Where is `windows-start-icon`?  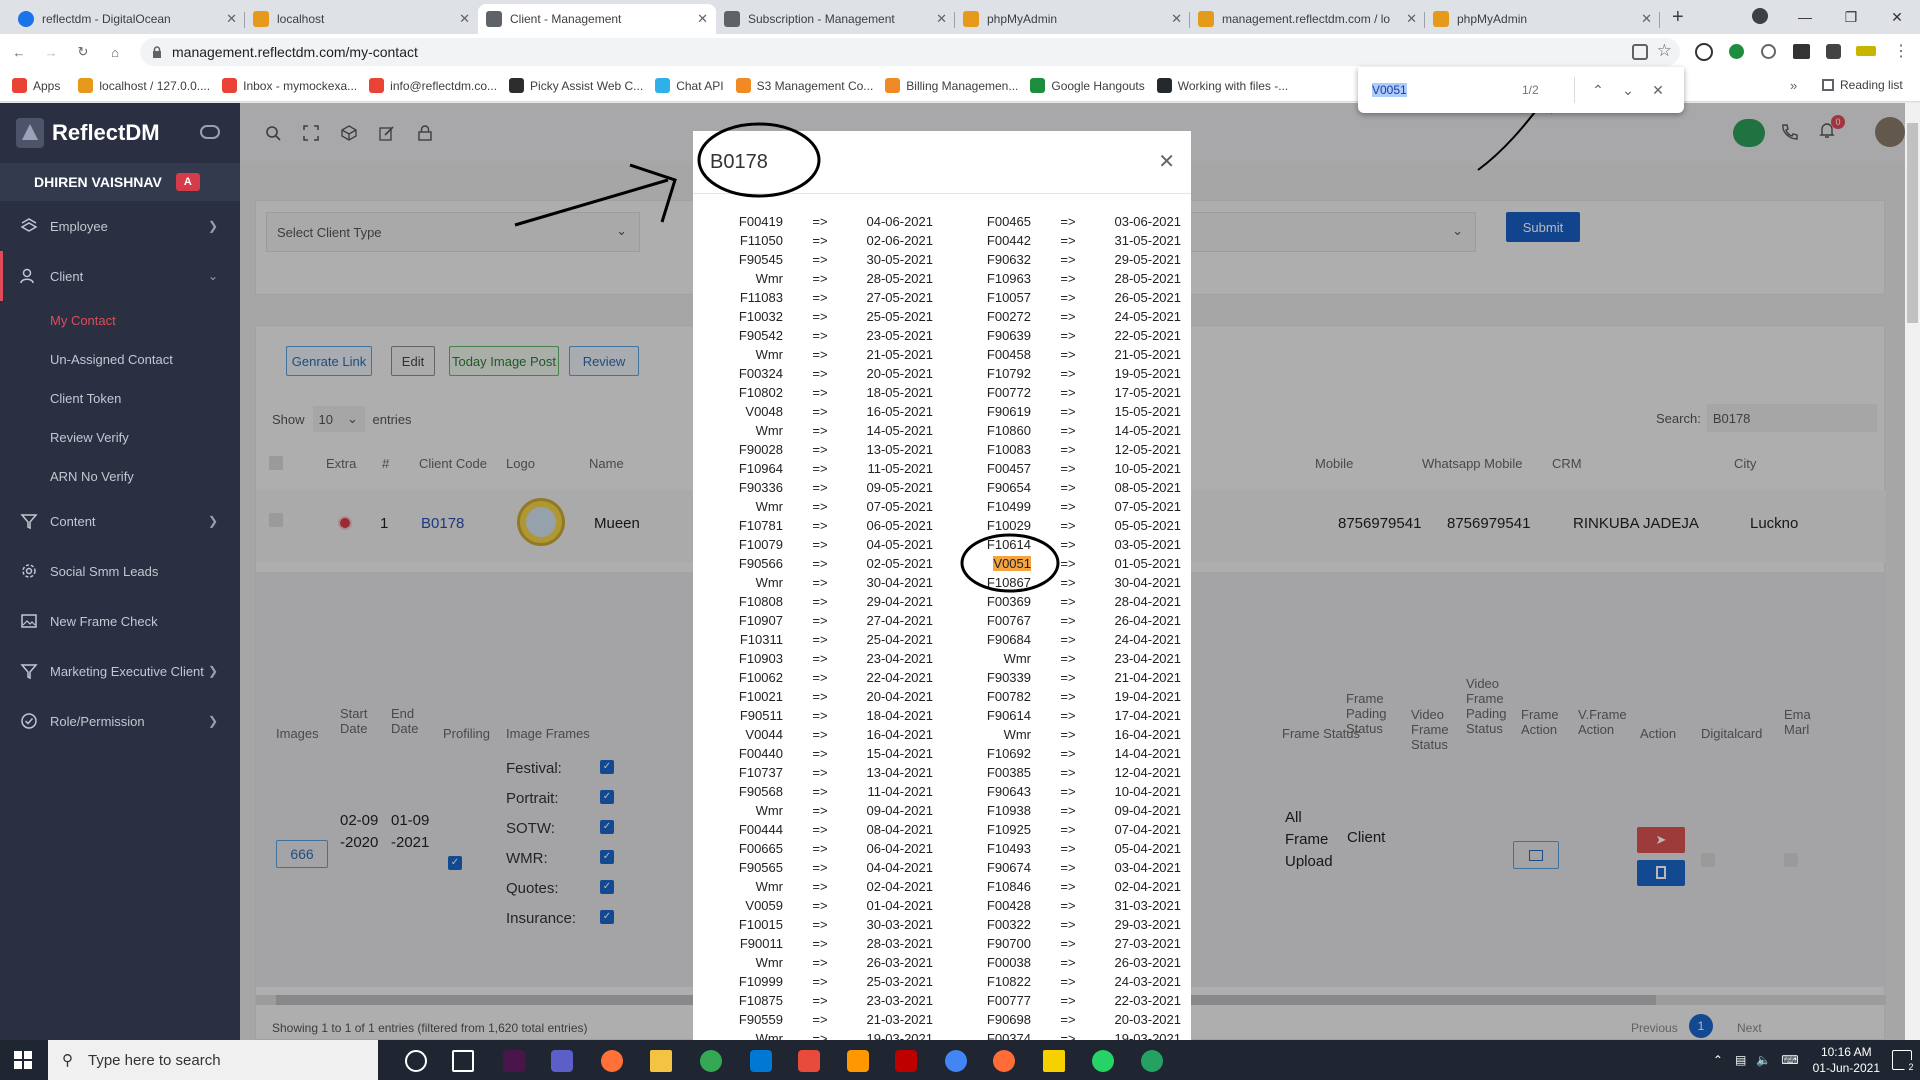
windows-start-icon is located at coordinates (23, 1060).